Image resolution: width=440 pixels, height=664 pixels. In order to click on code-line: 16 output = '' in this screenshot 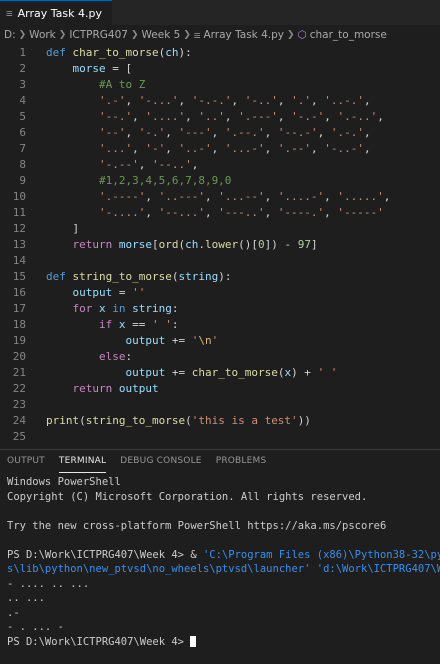, I will do `click(220, 293)`.